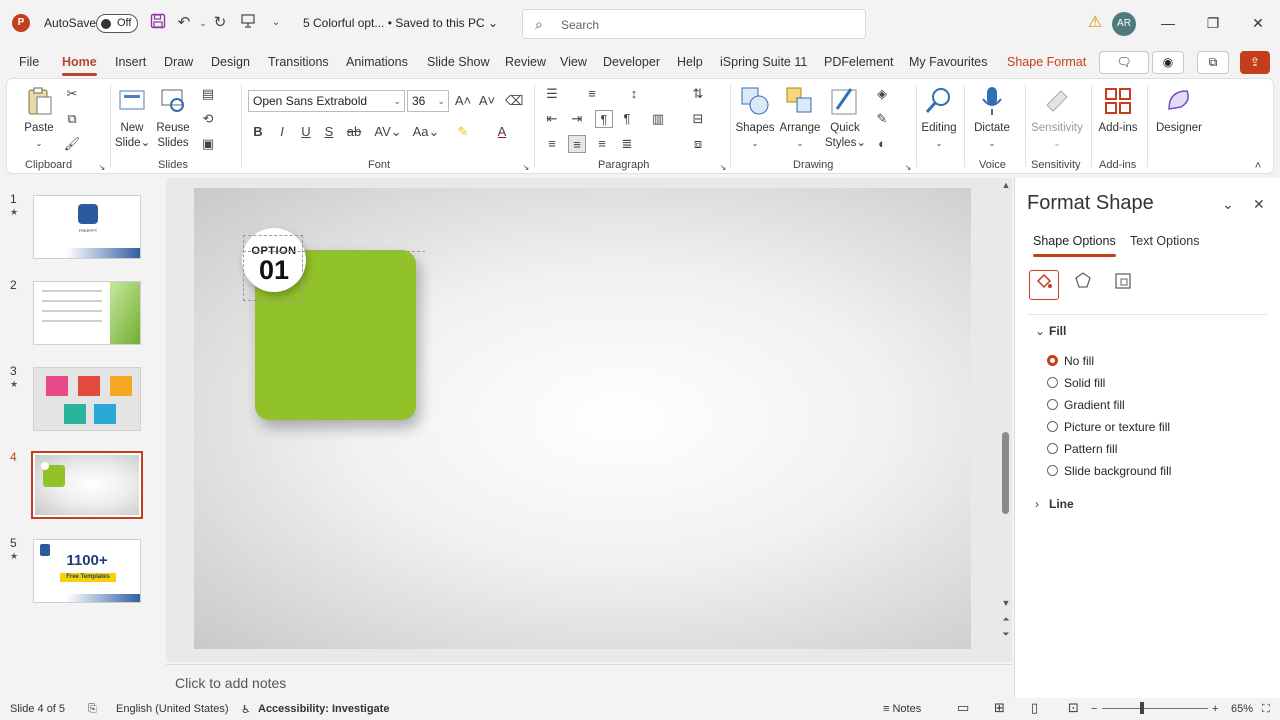  Describe the element at coordinates (627, 144) in the screenshot. I see `justify-icon: ≣` at that location.